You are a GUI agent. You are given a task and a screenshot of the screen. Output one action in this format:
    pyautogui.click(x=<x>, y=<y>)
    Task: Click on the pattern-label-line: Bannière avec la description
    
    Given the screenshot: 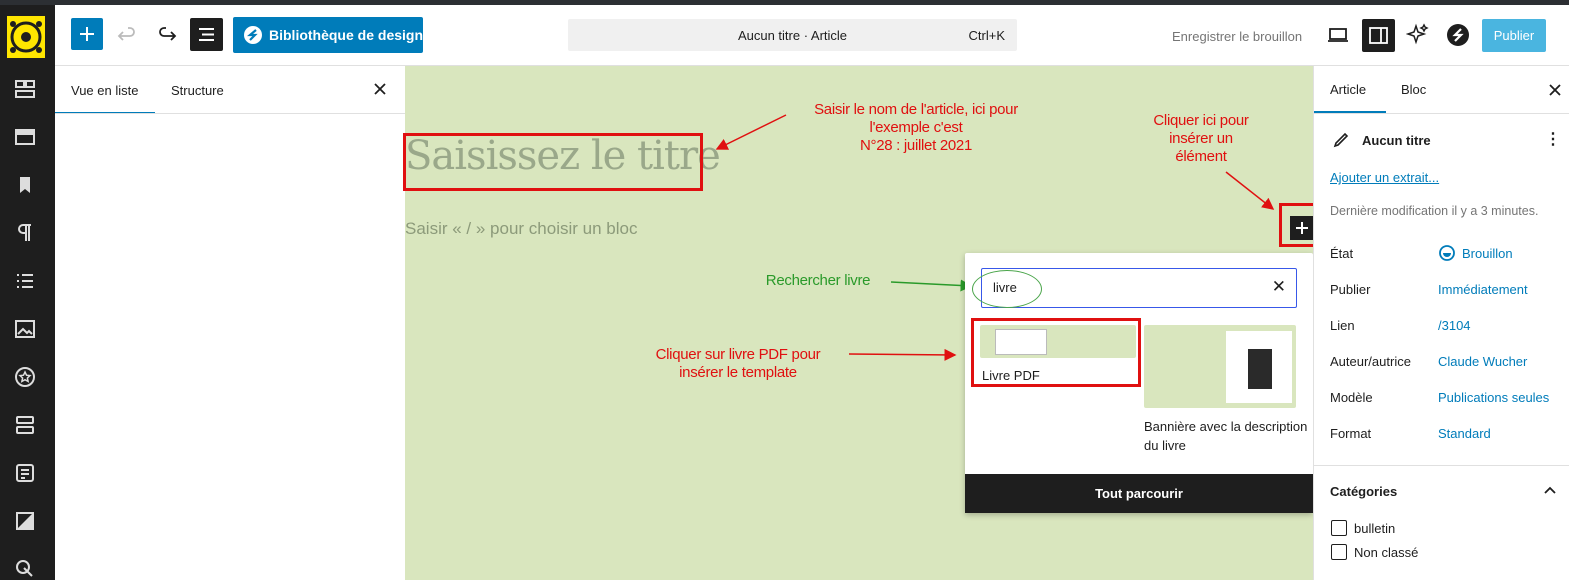 What is the action you would take?
    pyautogui.click(x=1226, y=426)
    